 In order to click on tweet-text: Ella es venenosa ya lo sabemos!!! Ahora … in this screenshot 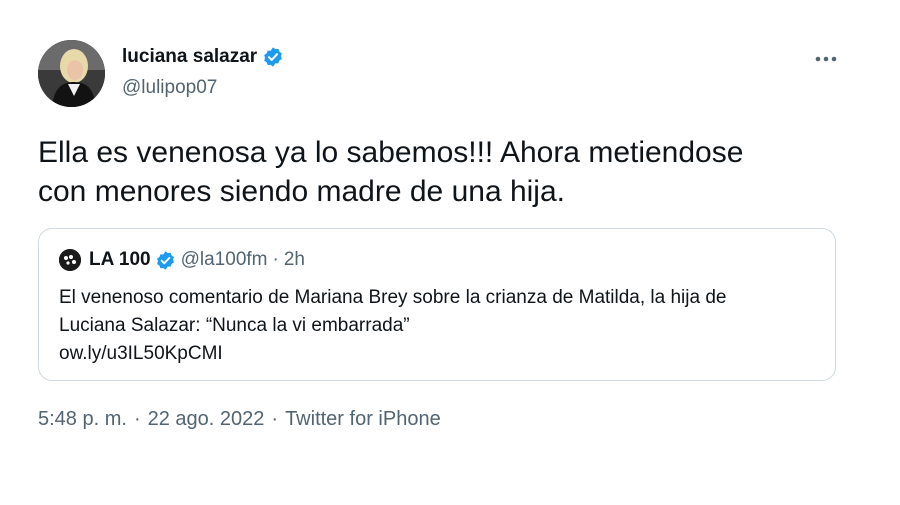, I will do `click(448, 172)`.